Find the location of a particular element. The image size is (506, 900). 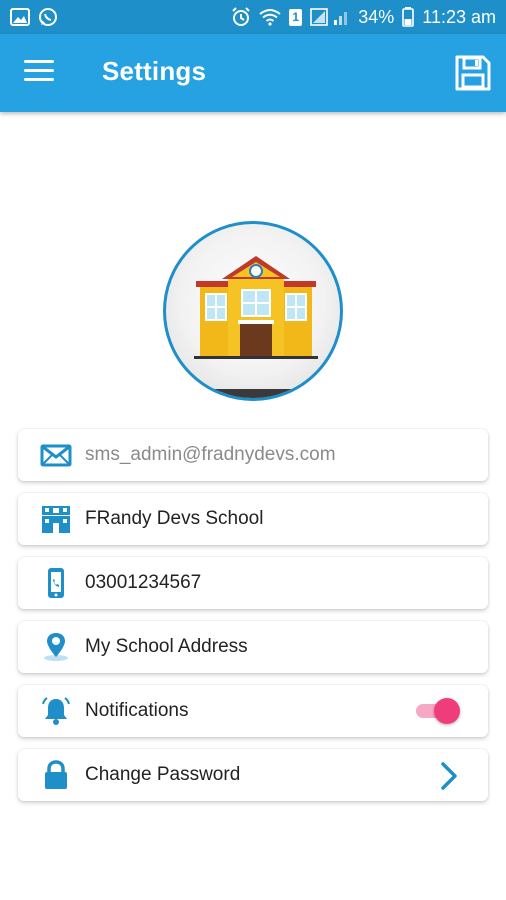

school-avatar is located at coordinates (253, 311).